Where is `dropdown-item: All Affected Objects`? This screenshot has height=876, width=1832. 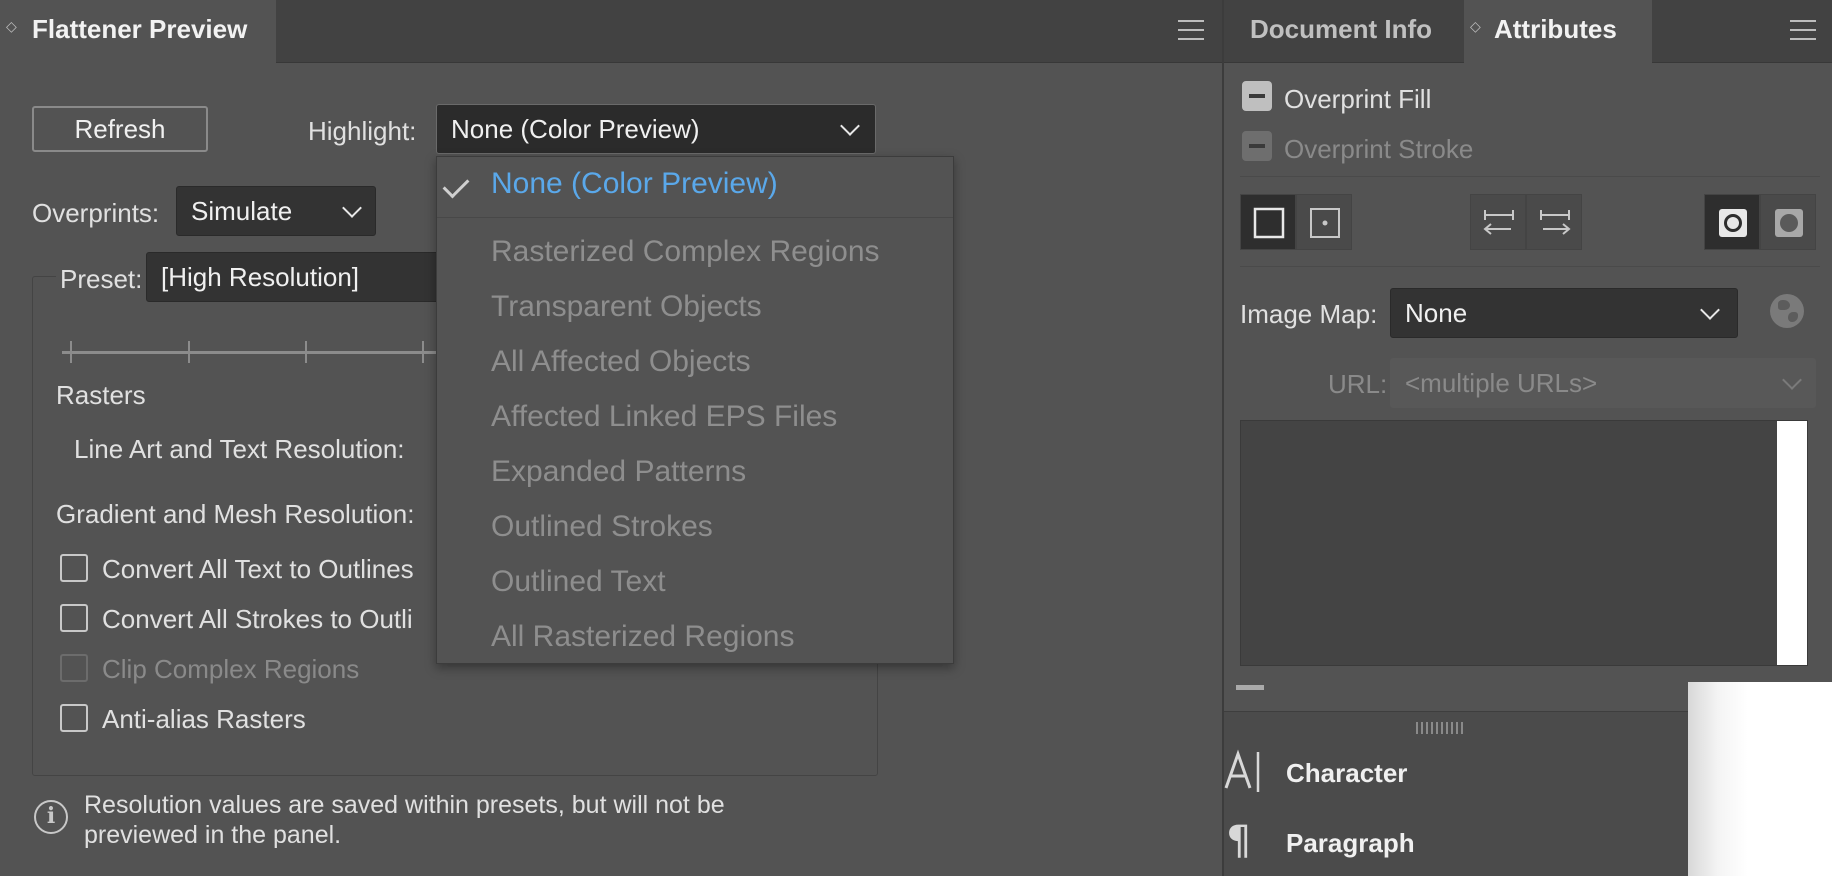 dropdown-item: All Affected Objects is located at coordinates (621, 362).